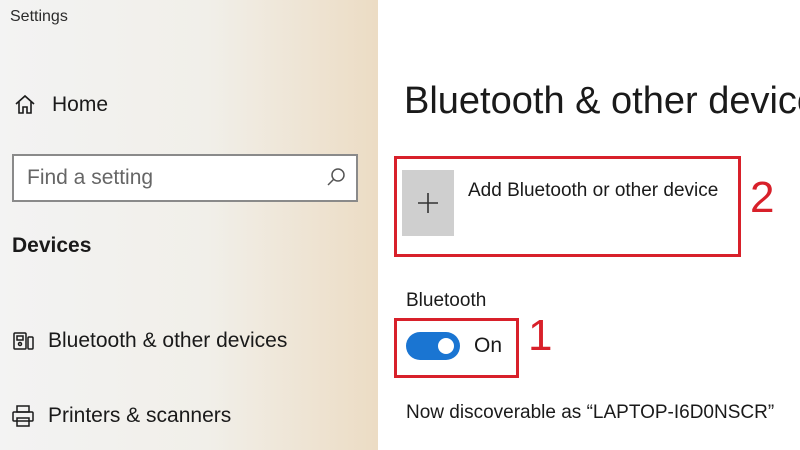  I want to click on search-box, so click(185, 178).